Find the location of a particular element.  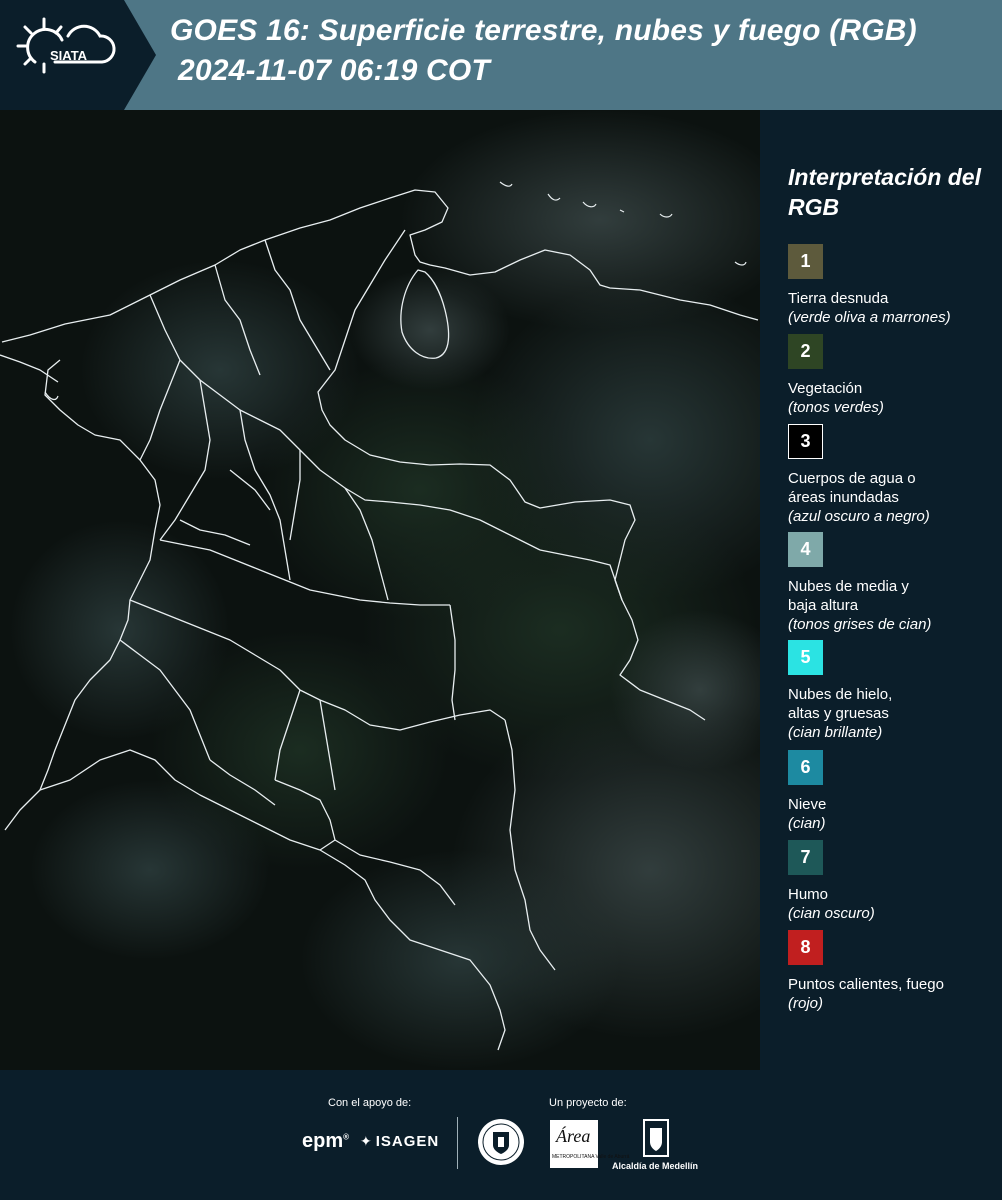

legend-label: Tierra desnuda is located at coordinates (838, 298).